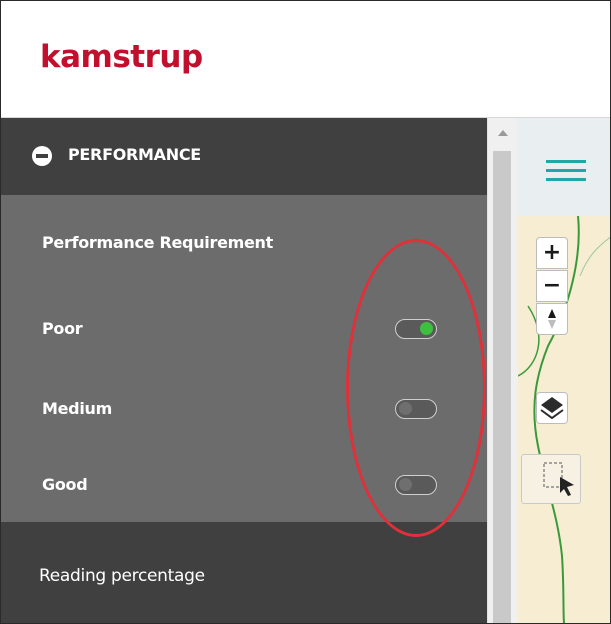 This screenshot has width=611, height=624. Describe the element at coordinates (416, 485) in the screenshot. I see `toggle-good` at that location.